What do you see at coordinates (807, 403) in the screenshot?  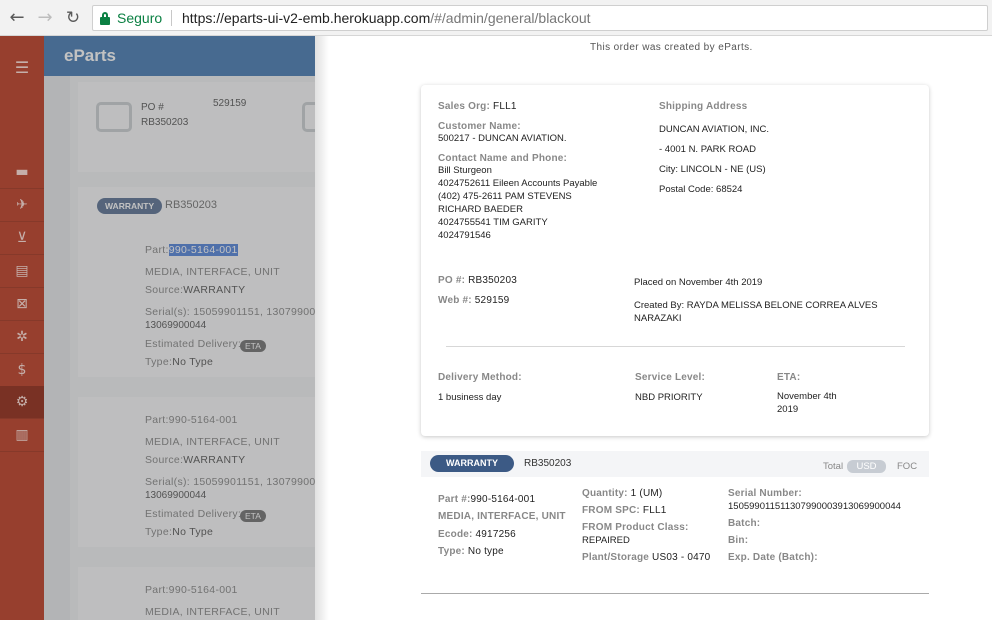 I see `eta-value: November 4th 2019` at bounding box center [807, 403].